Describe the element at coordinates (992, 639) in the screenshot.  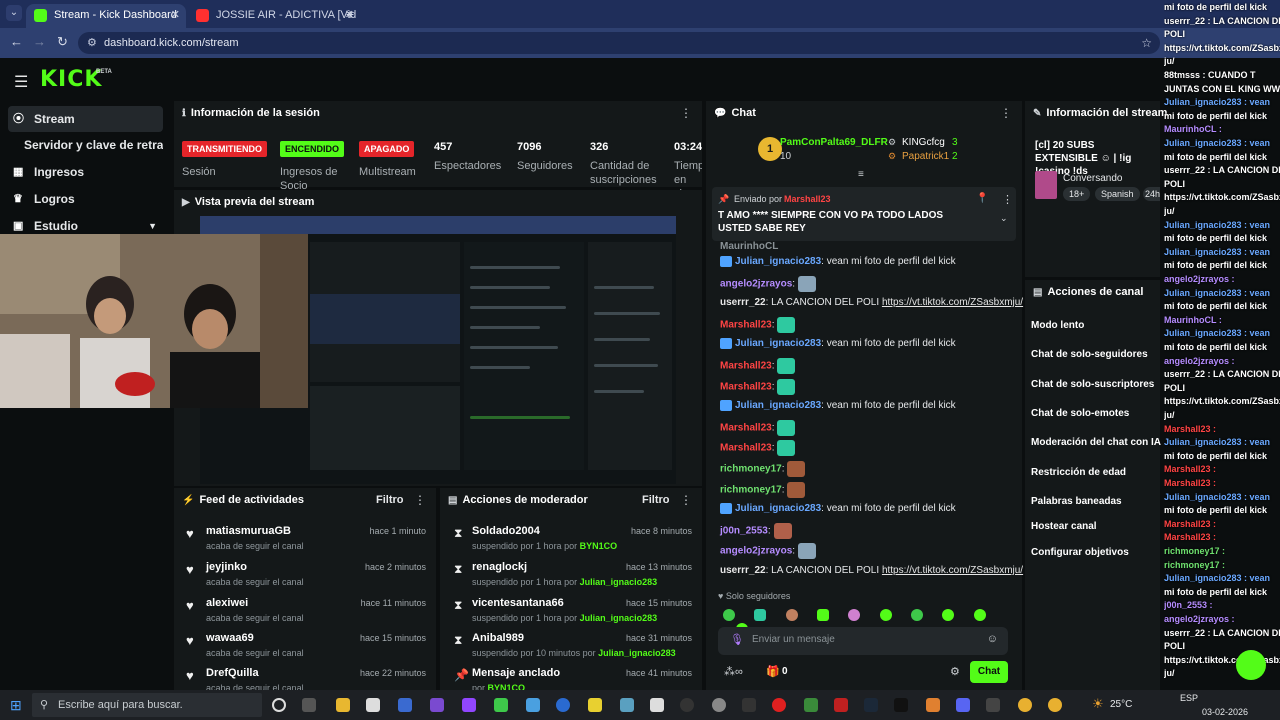
I see `emoji-icon: ☺` at that location.